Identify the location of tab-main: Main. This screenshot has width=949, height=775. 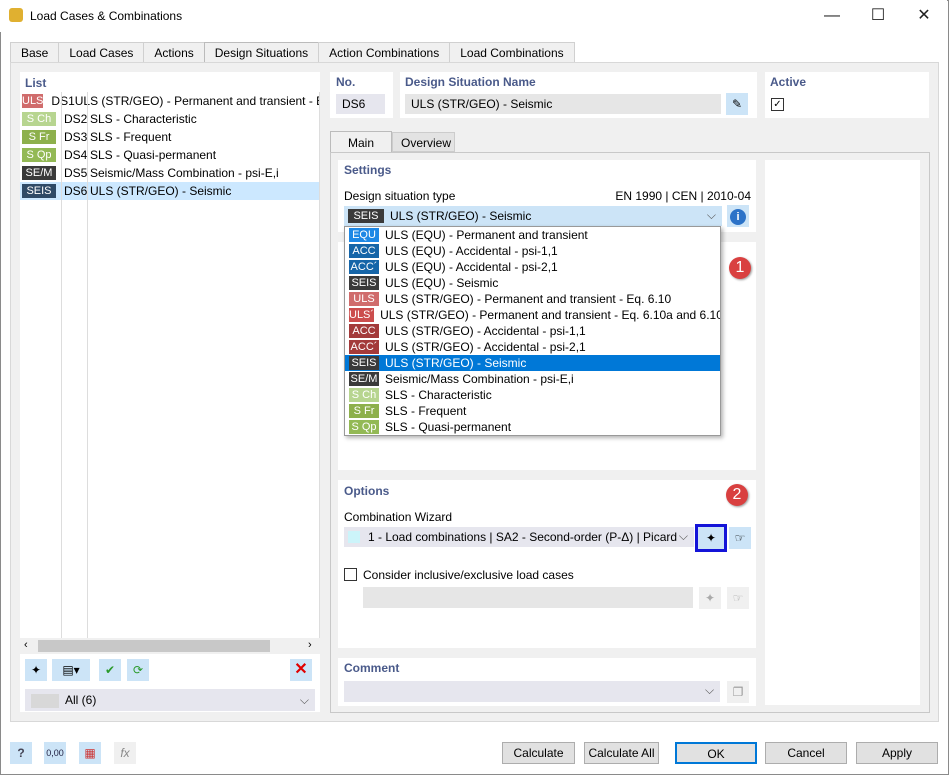
(361, 142).